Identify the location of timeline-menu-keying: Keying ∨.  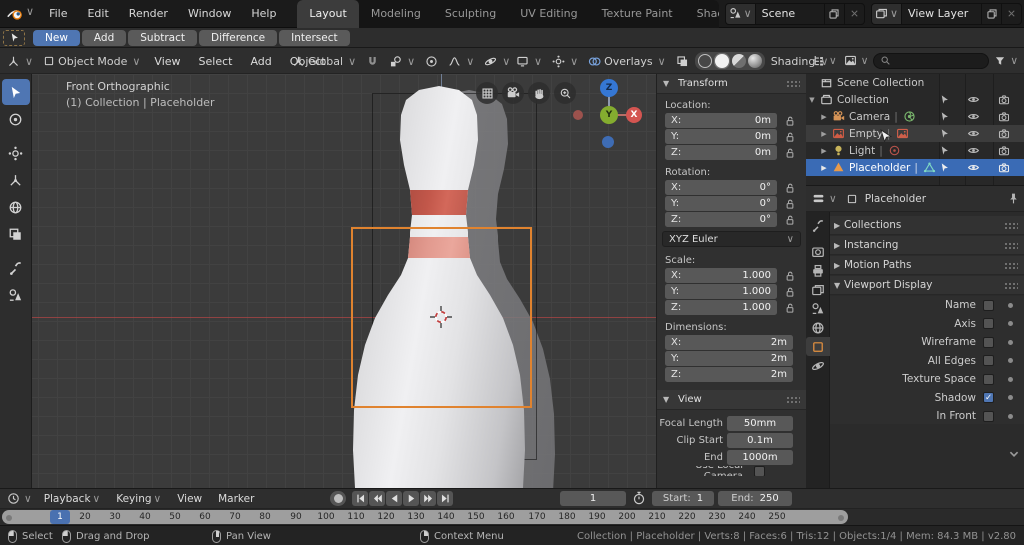
(138, 499).